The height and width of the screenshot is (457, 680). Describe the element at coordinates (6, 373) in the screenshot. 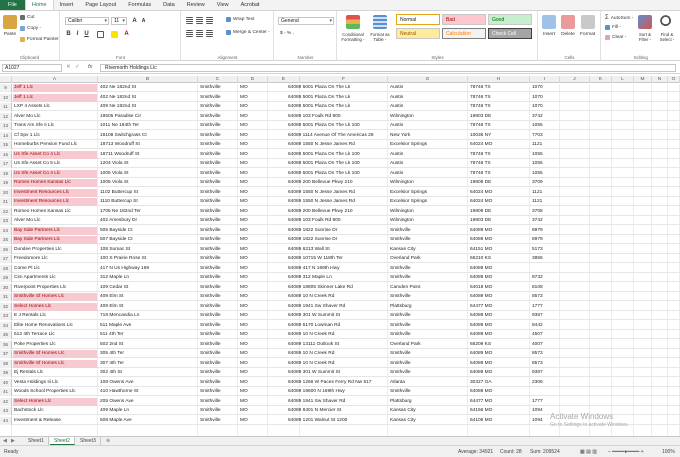

I see `row-header: 39` at that location.